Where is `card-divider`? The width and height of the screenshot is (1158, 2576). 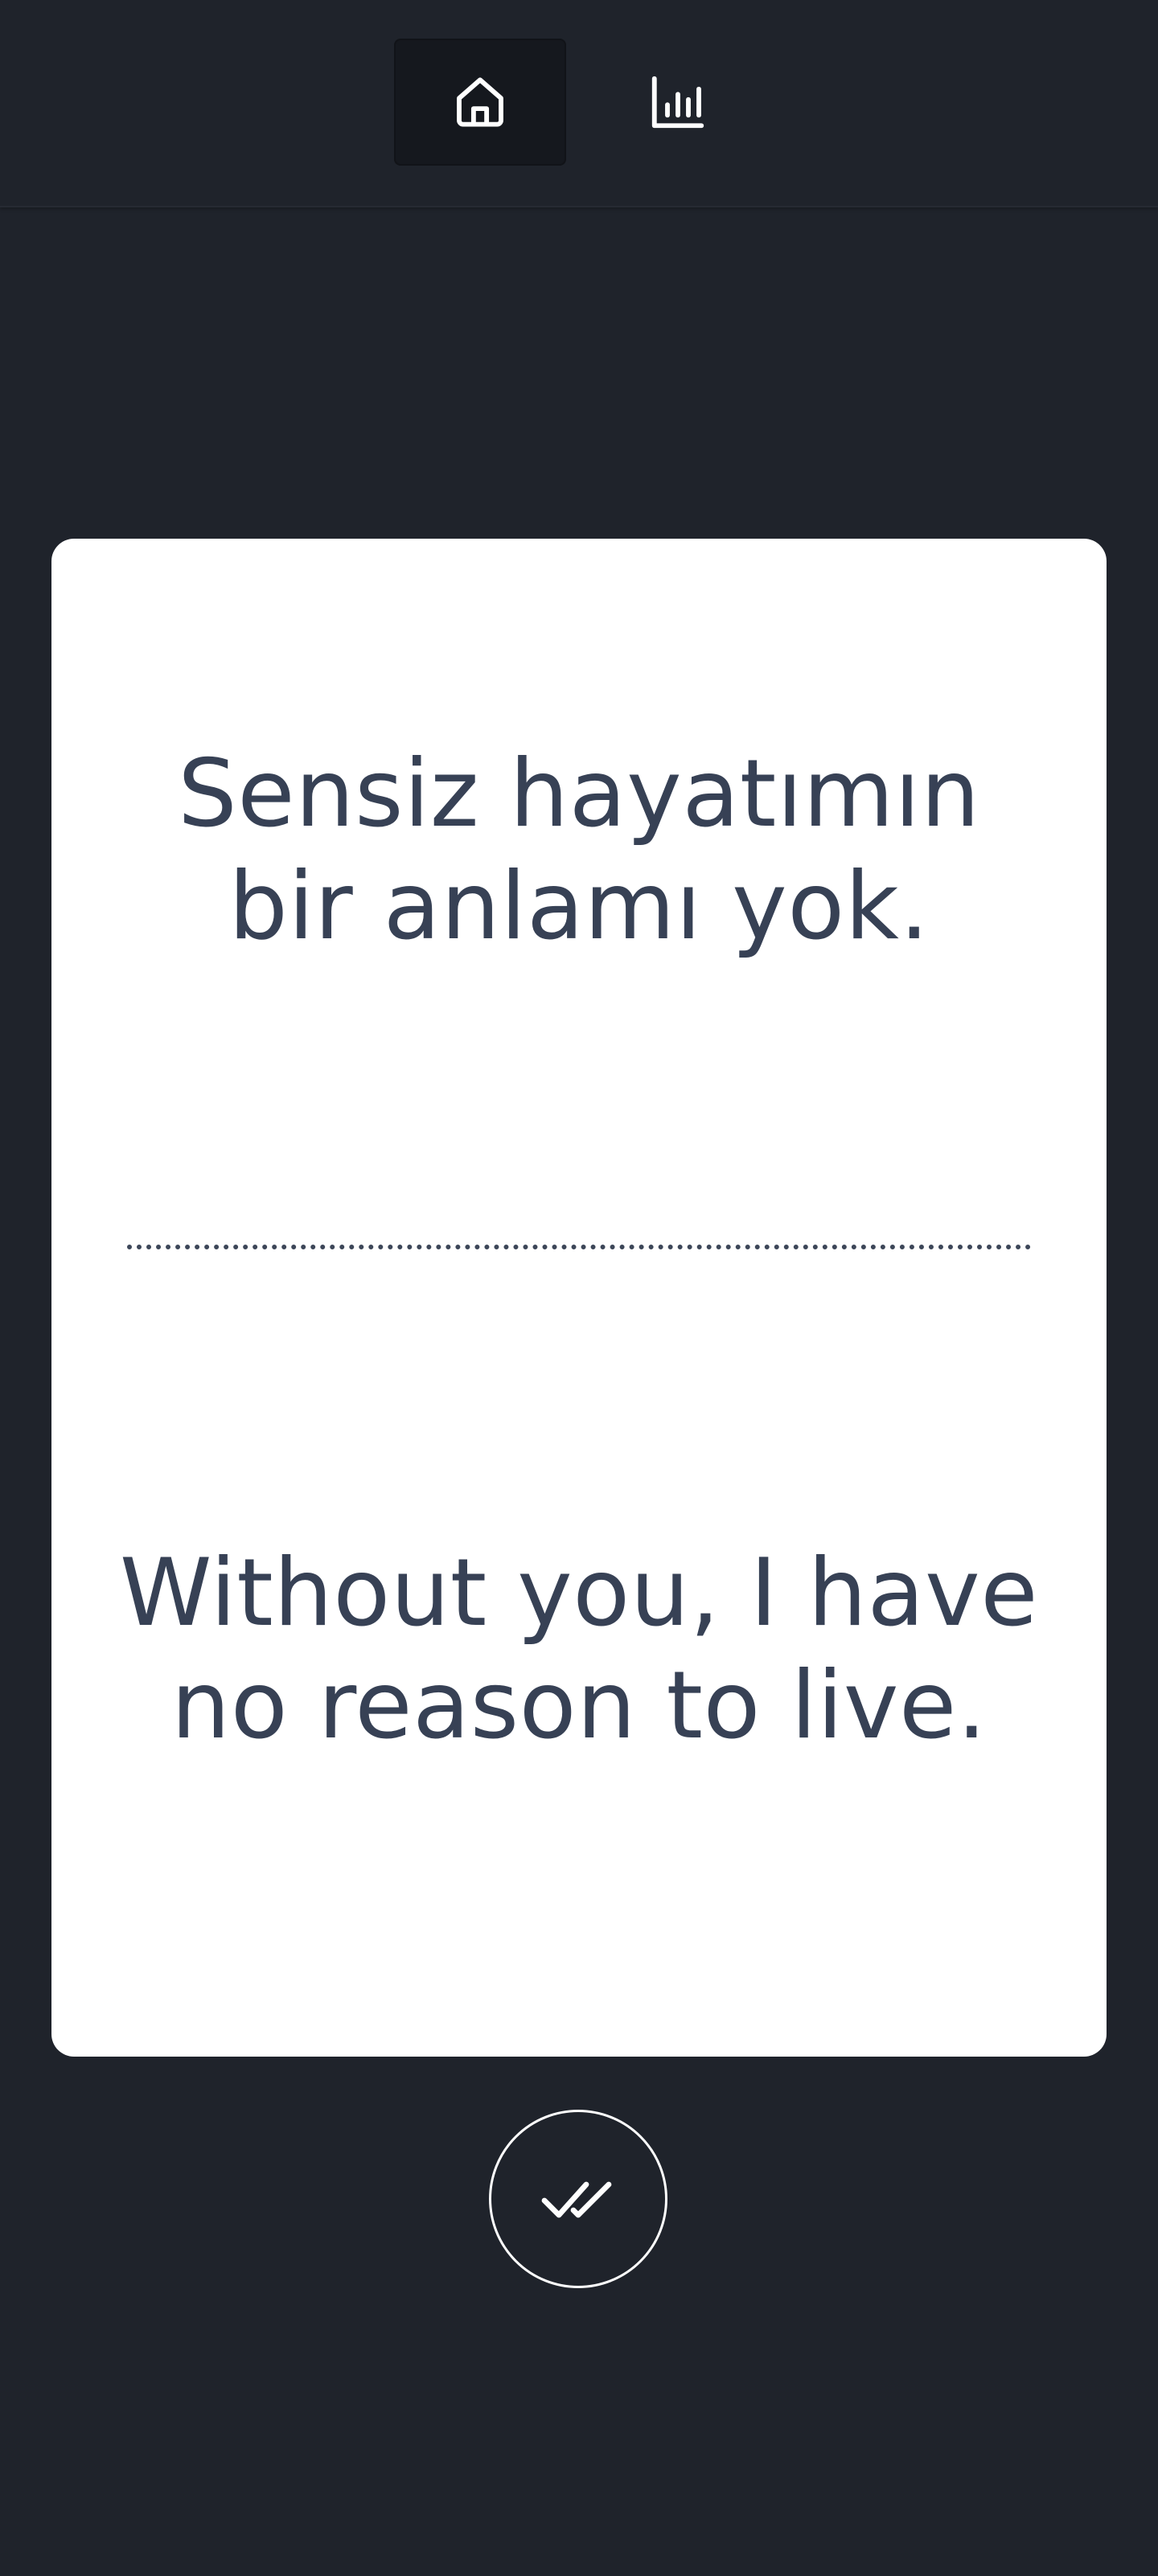
card-divider is located at coordinates (579, 1247).